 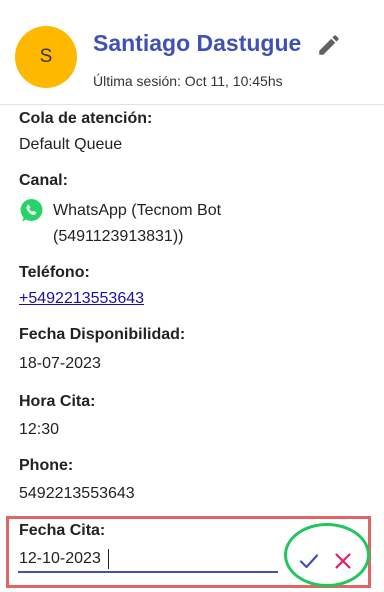 I want to click on phone2-label: Phone:, so click(x=46, y=465).